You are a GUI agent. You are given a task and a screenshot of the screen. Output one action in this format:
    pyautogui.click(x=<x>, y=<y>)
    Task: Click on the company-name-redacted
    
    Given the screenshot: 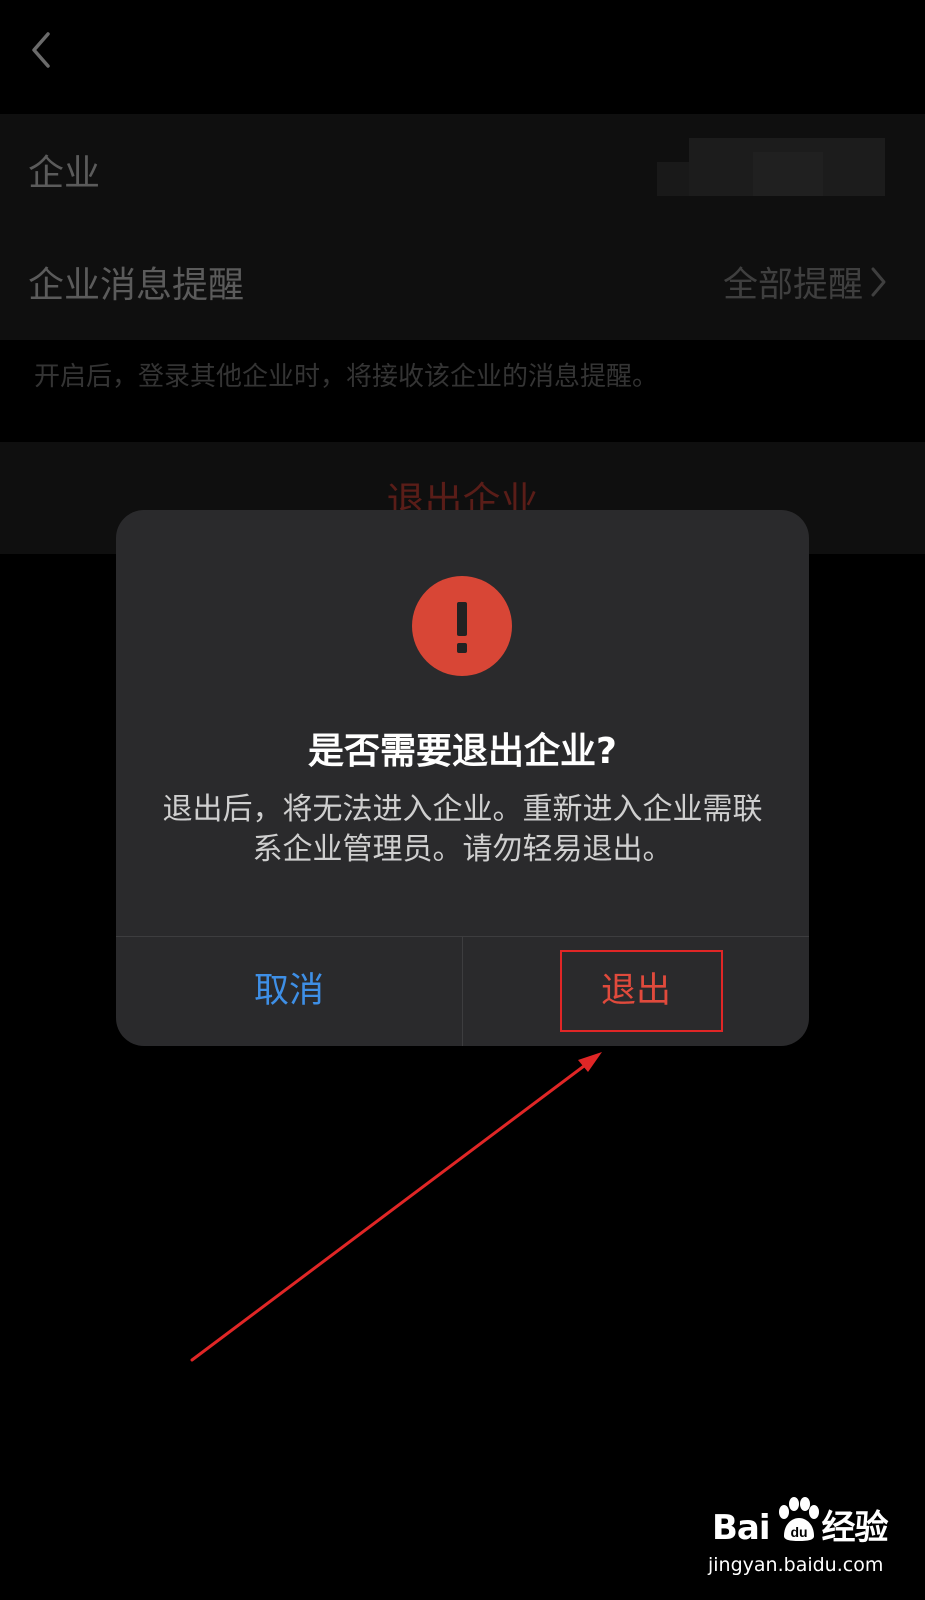 What is the action you would take?
    pyautogui.click(x=771, y=168)
    